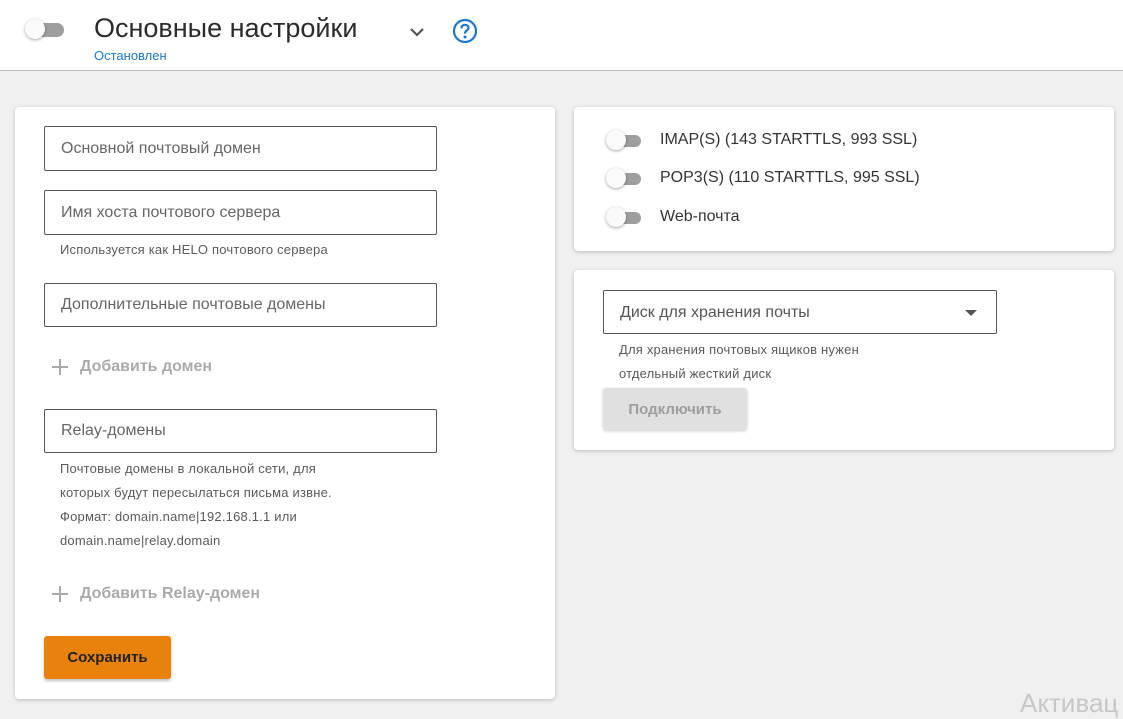 This screenshot has width=1123, height=719. What do you see at coordinates (465, 31) in the screenshot?
I see `help-circle-icon` at bounding box center [465, 31].